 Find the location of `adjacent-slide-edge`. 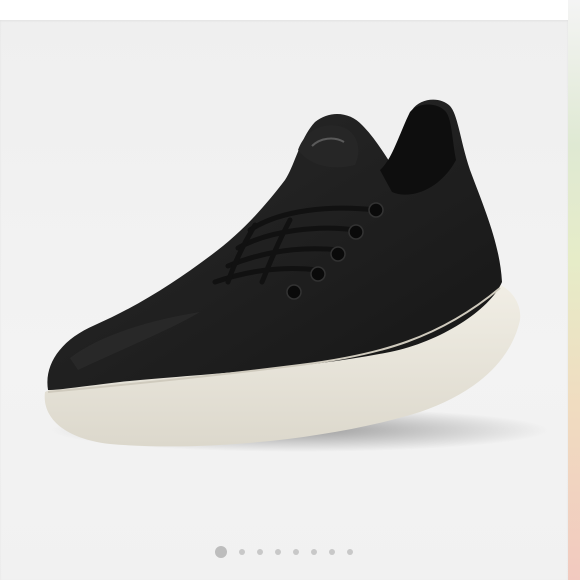

adjacent-slide-edge is located at coordinates (574, 290).